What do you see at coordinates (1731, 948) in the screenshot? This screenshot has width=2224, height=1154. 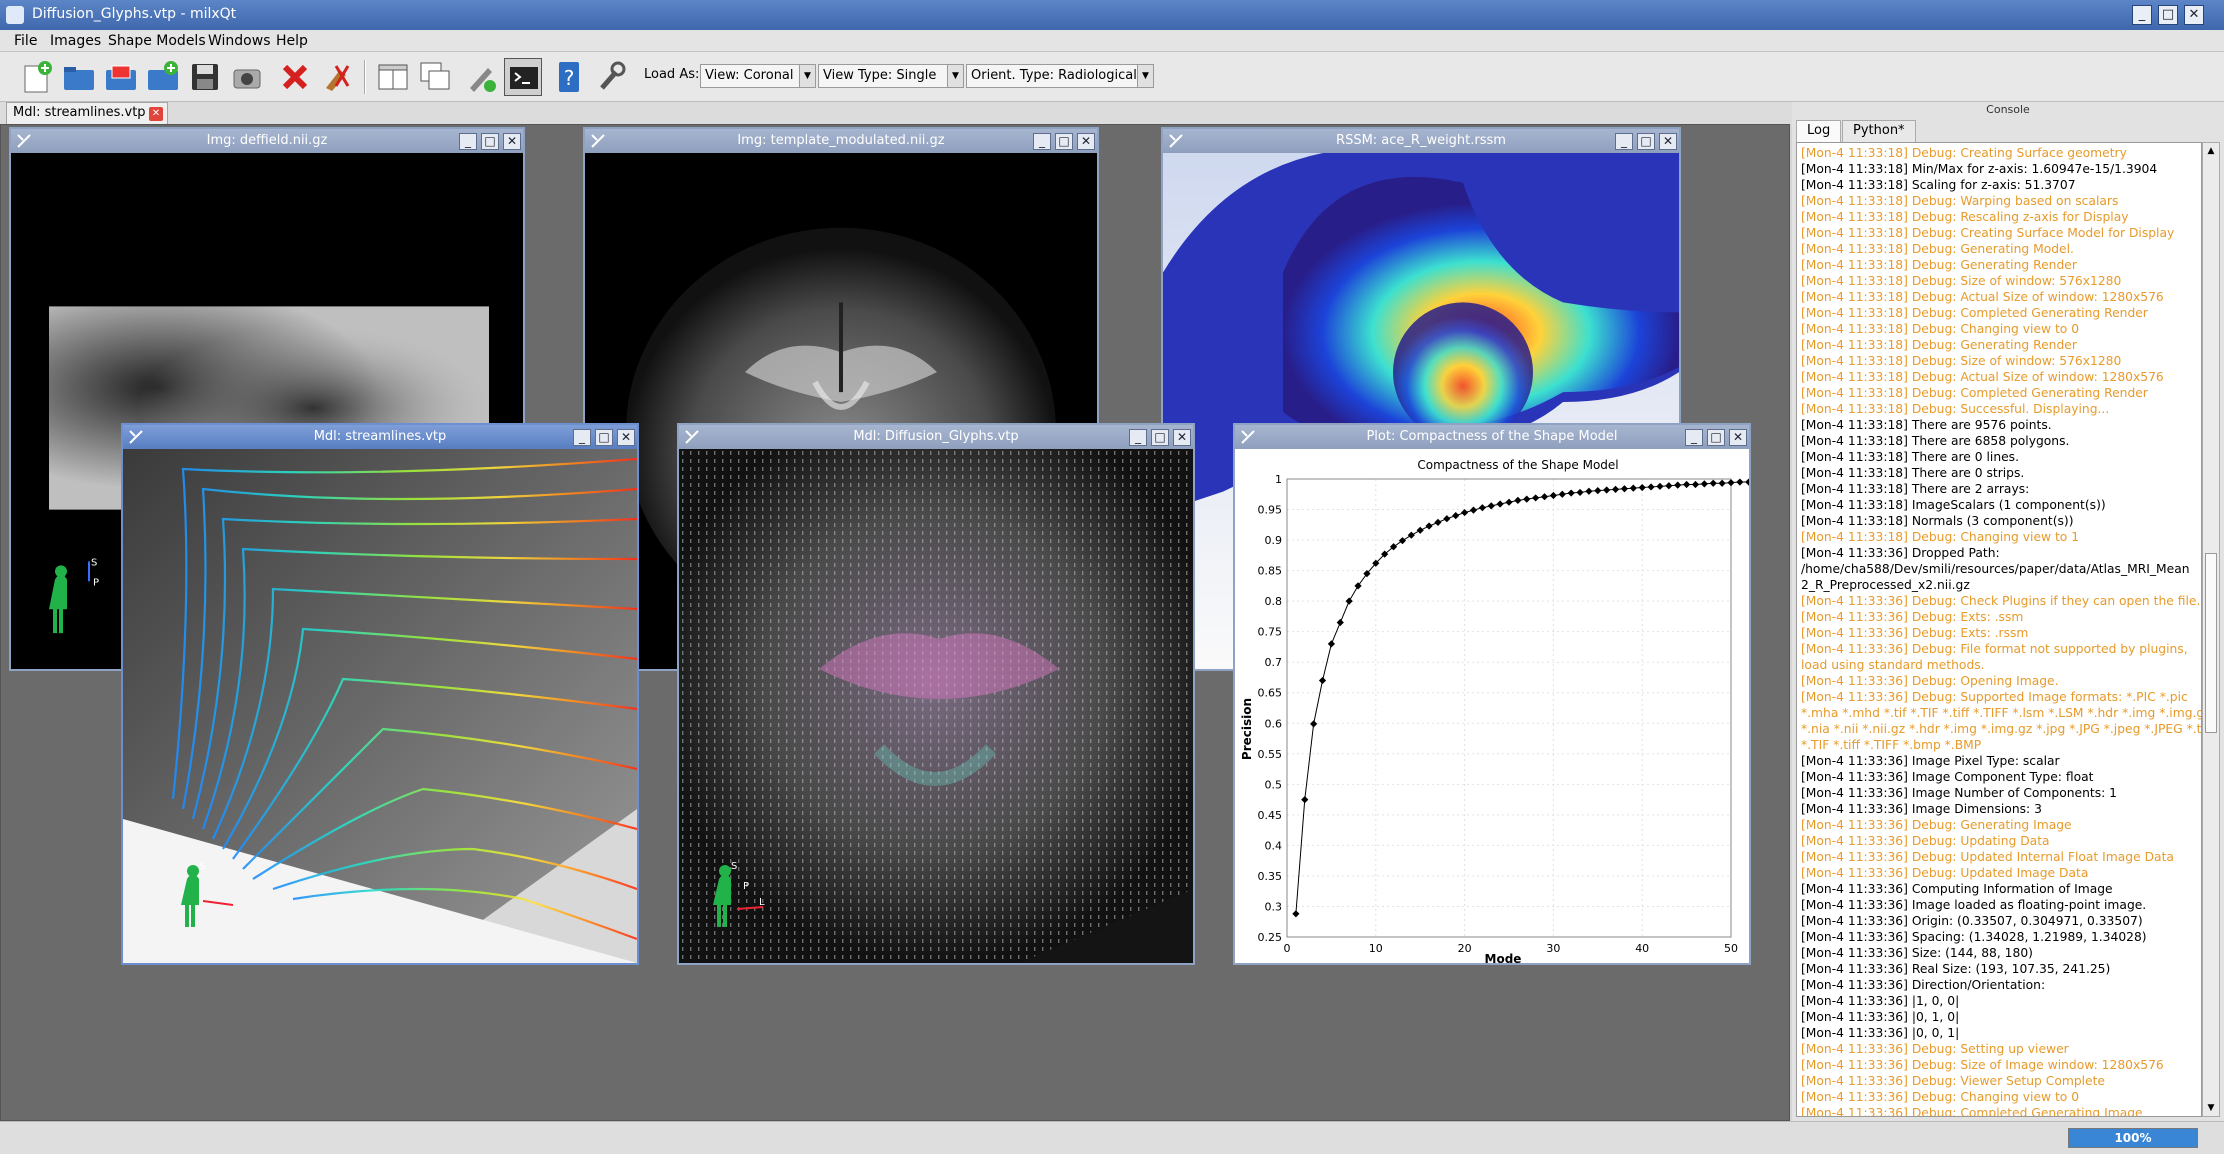 I see `x-tick-label: 50` at bounding box center [1731, 948].